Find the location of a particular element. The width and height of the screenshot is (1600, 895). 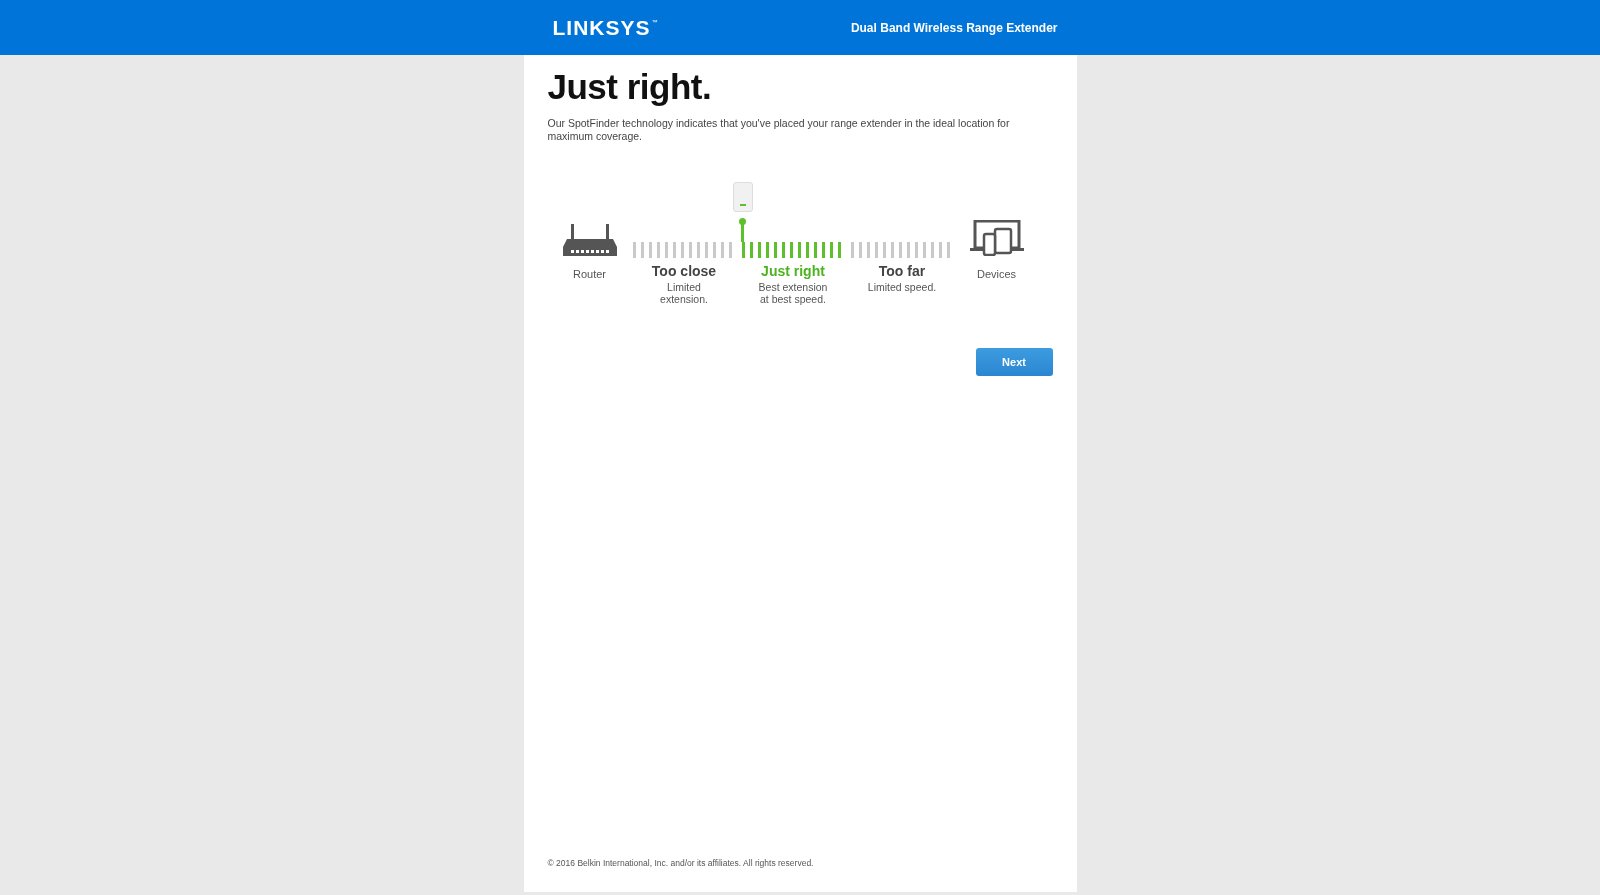

zone-title: Just right is located at coordinates (793, 271).